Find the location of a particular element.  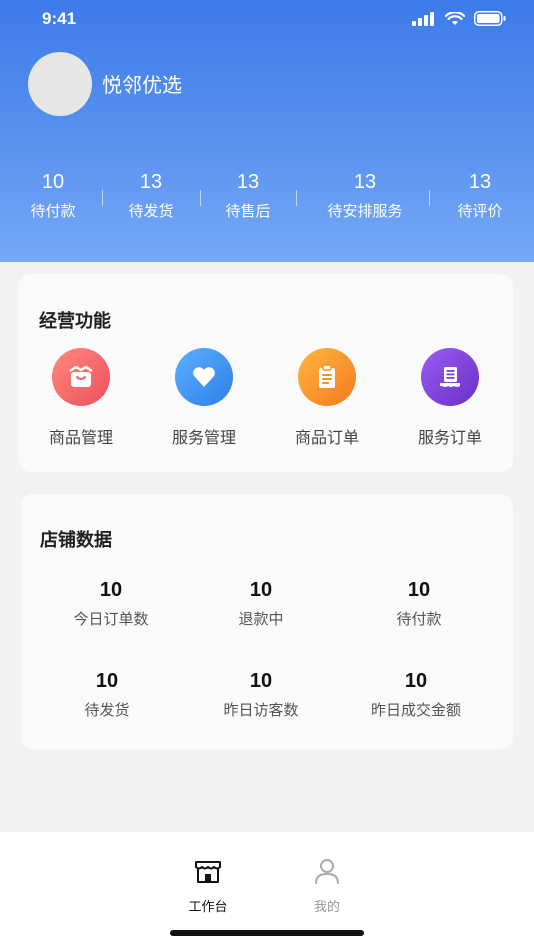

status-icons is located at coordinates (459, 18).